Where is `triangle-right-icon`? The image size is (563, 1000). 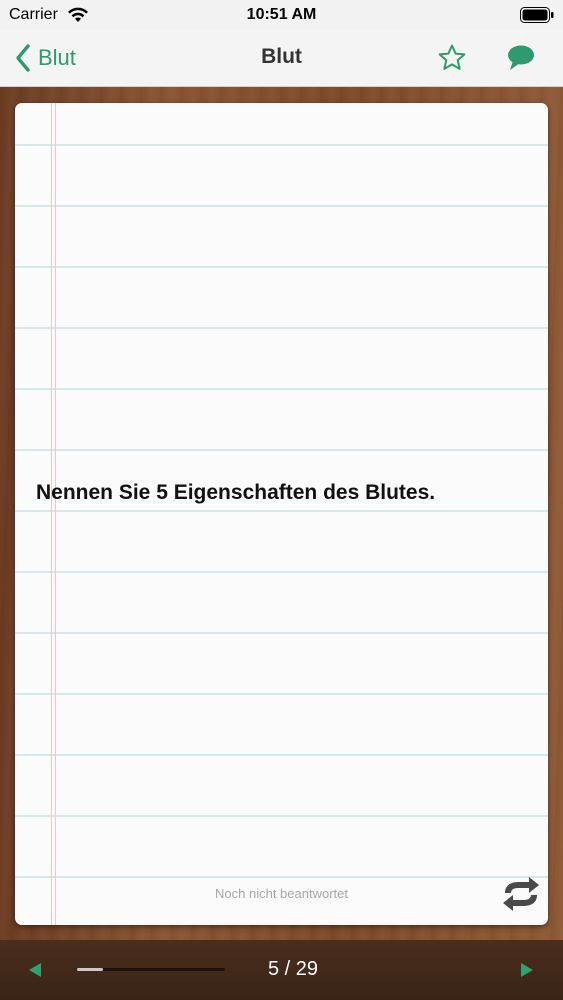 triangle-right-icon is located at coordinates (527, 970).